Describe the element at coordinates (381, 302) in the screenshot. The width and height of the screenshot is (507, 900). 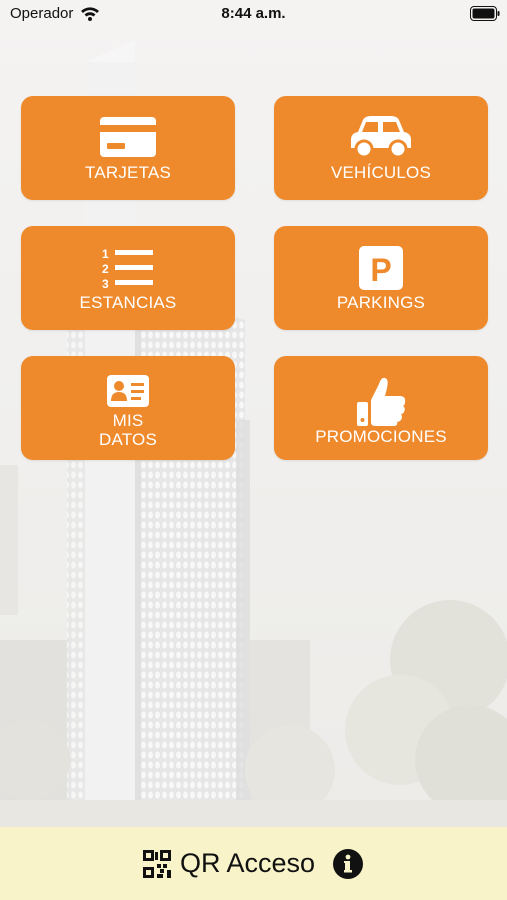
I see `parkings-label: PARKINGS` at that location.